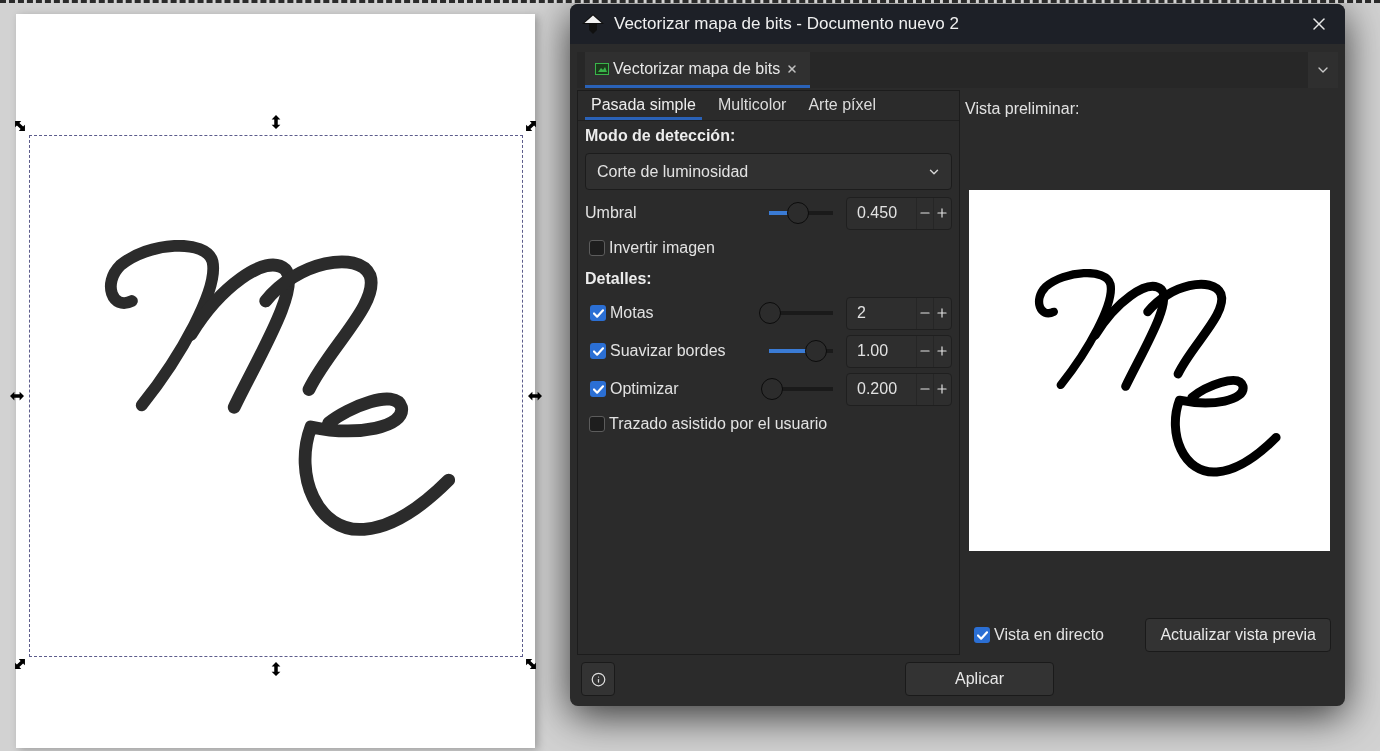 Image resolution: width=1380 pixels, height=751 pixels. What do you see at coordinates (1023, 109) in the screenshot?
I see `preview-label: Vista preliminar:` at bounding box center [1023, 109].